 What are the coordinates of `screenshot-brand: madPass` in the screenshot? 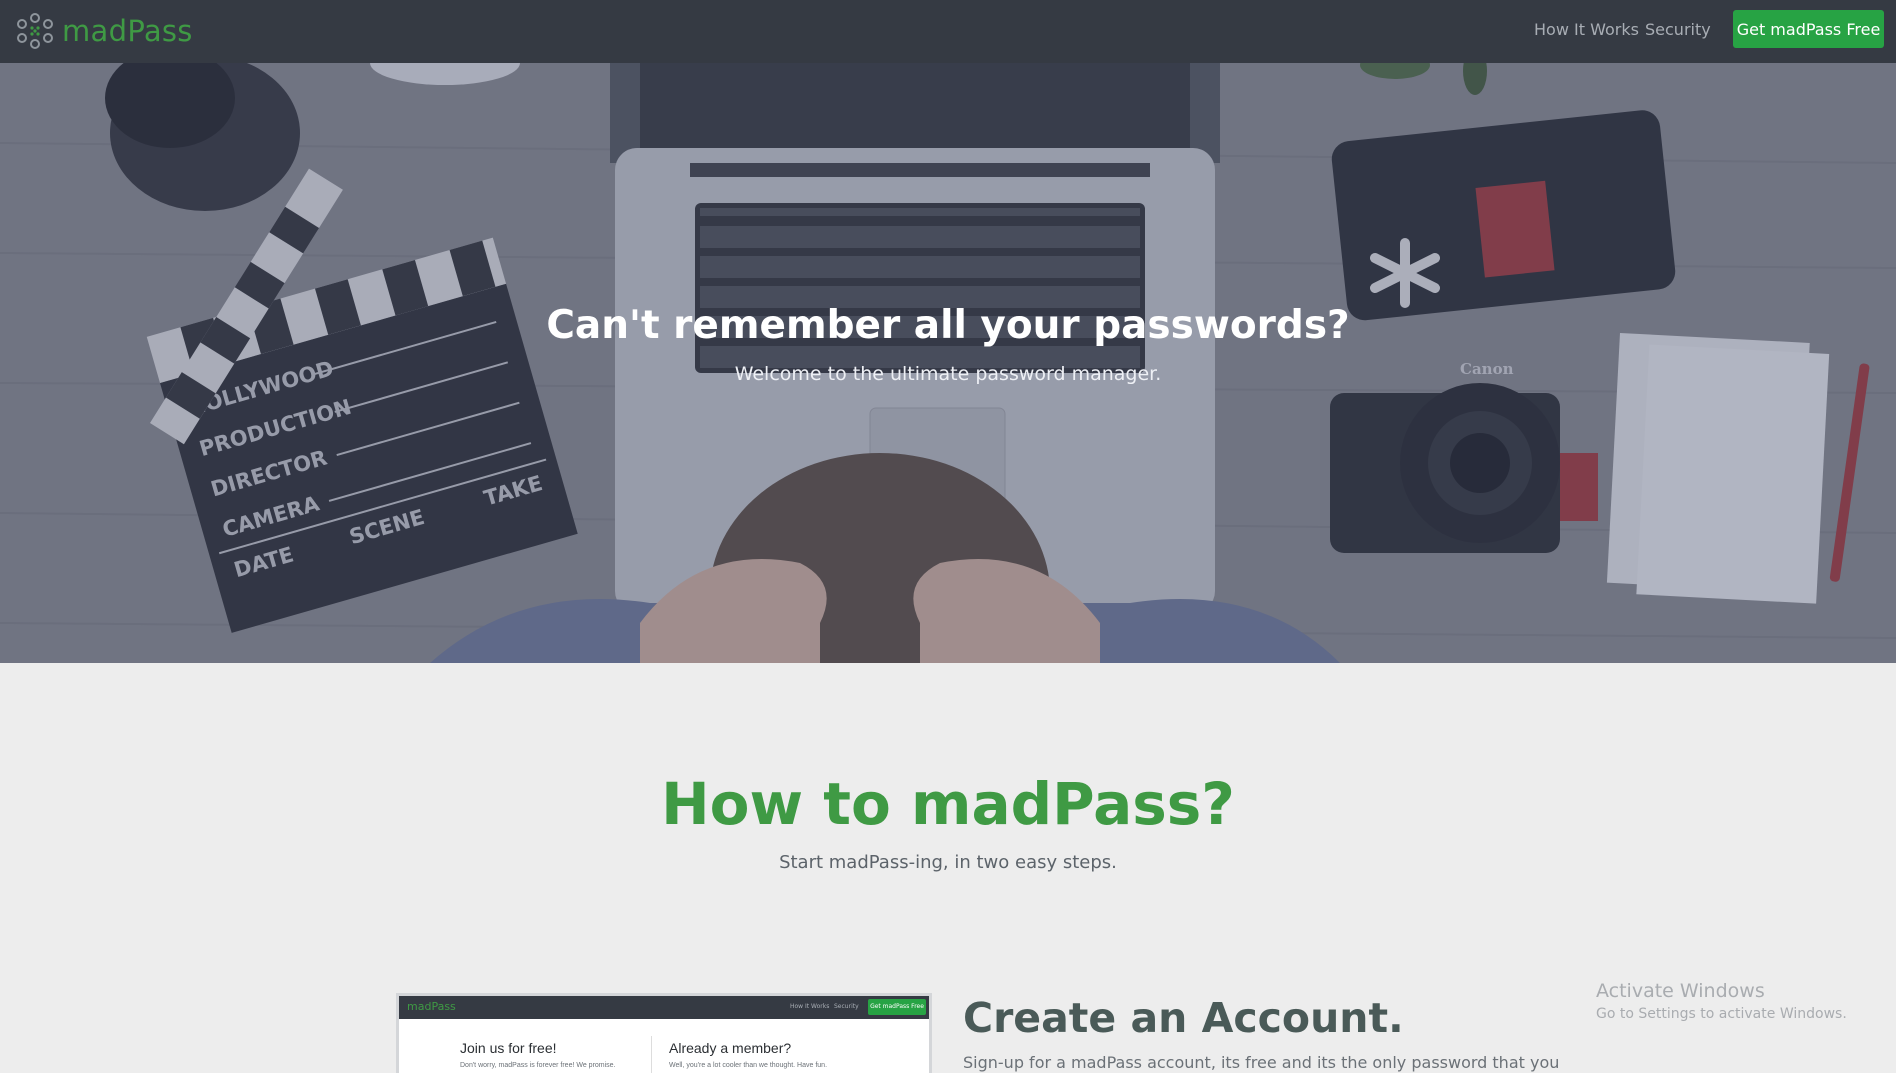 It's located at (431, 1006).